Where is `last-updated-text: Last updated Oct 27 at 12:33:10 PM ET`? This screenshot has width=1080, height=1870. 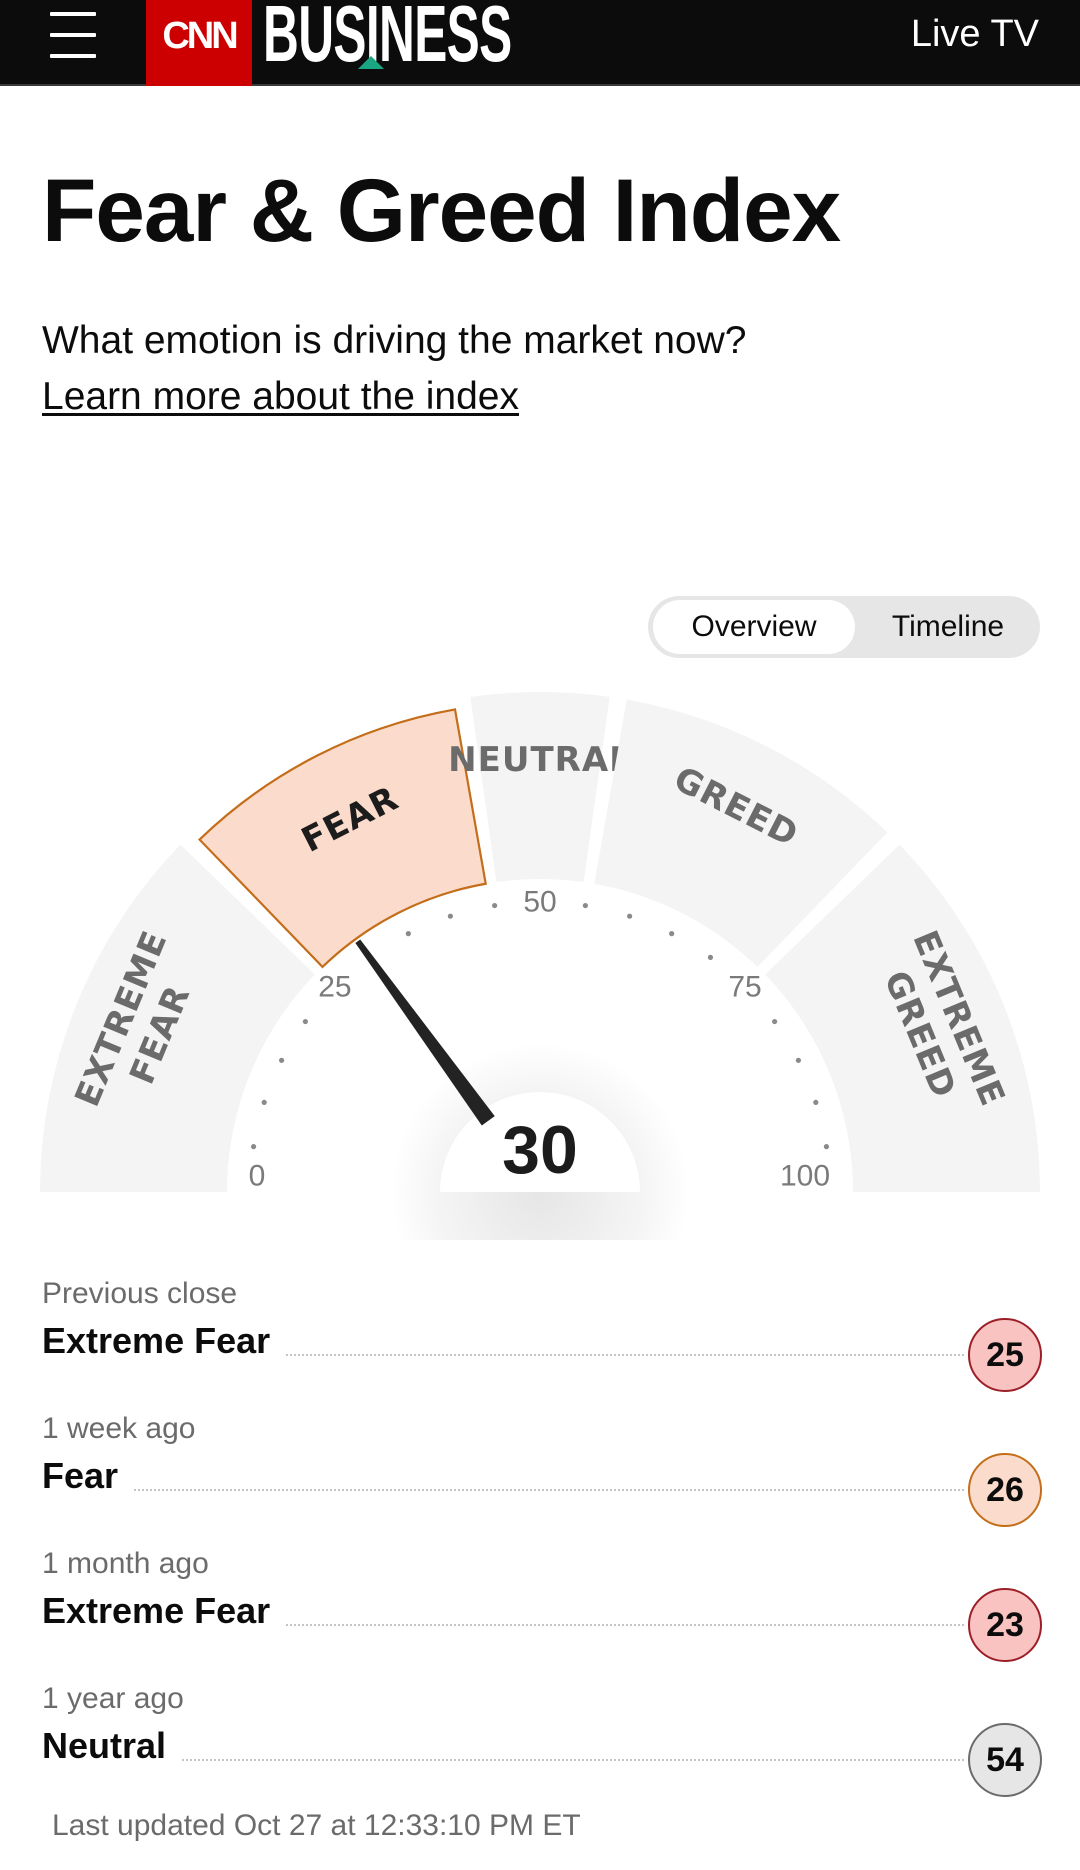 last-updated-text: Last updated Oct 27 at 12:33:10 PM ET is located at coordinates (316, 1825).